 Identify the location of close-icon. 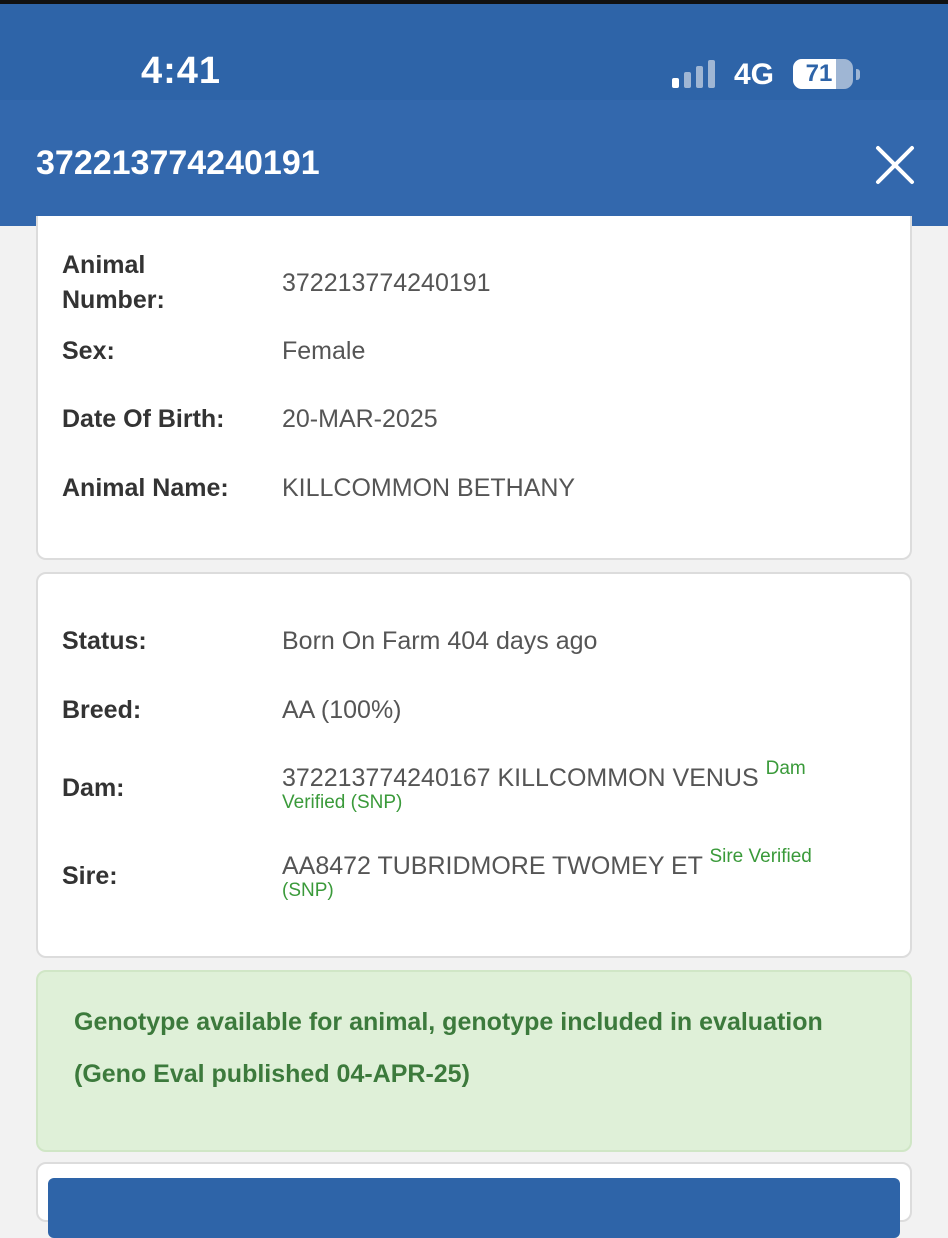
(895, 165).